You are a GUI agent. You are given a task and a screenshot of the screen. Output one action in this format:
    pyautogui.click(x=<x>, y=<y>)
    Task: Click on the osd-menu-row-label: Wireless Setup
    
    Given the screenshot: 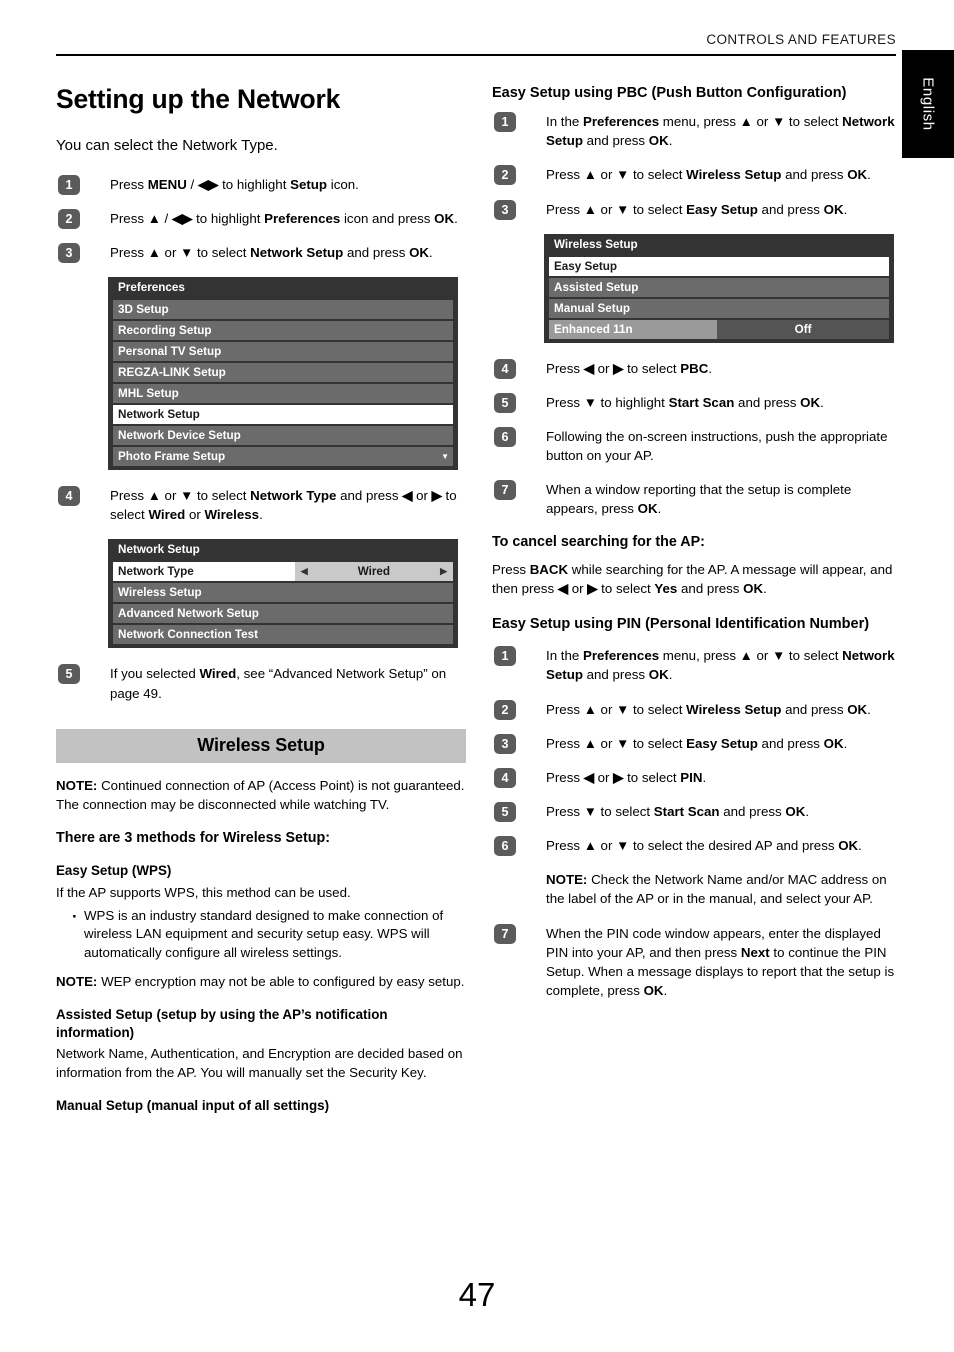 What is the action you would take?
    pyautogui.click(x=160, y=593)
    